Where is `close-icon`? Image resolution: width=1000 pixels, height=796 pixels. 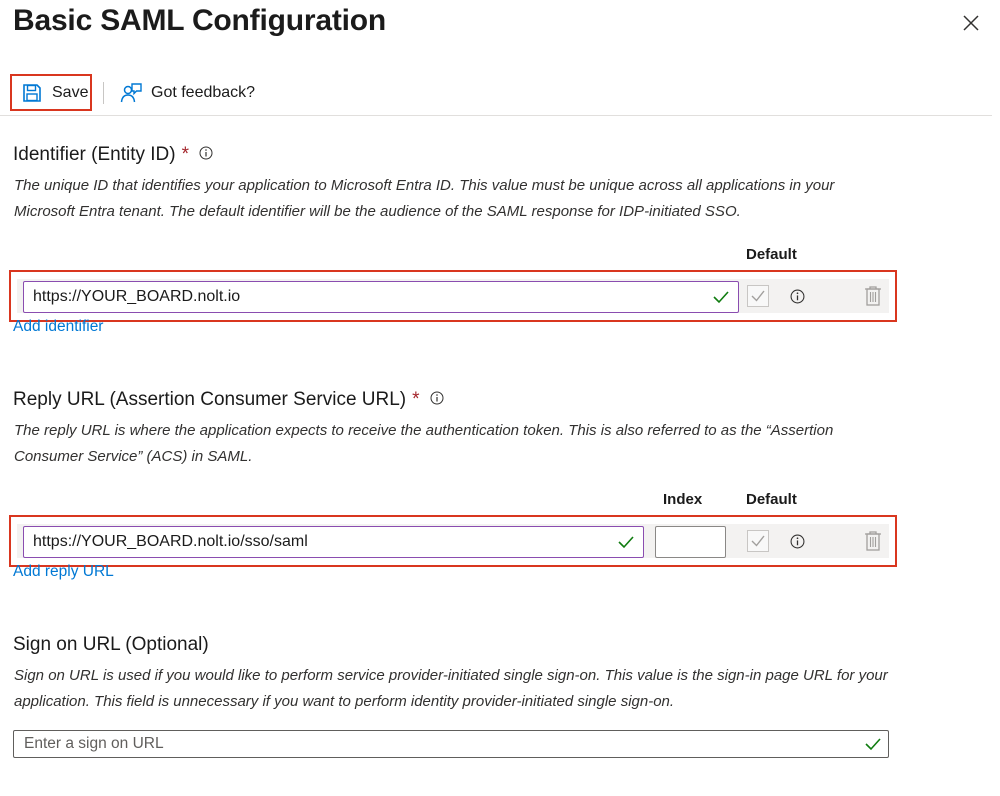 close-icon is located at coordinates (971, 23).